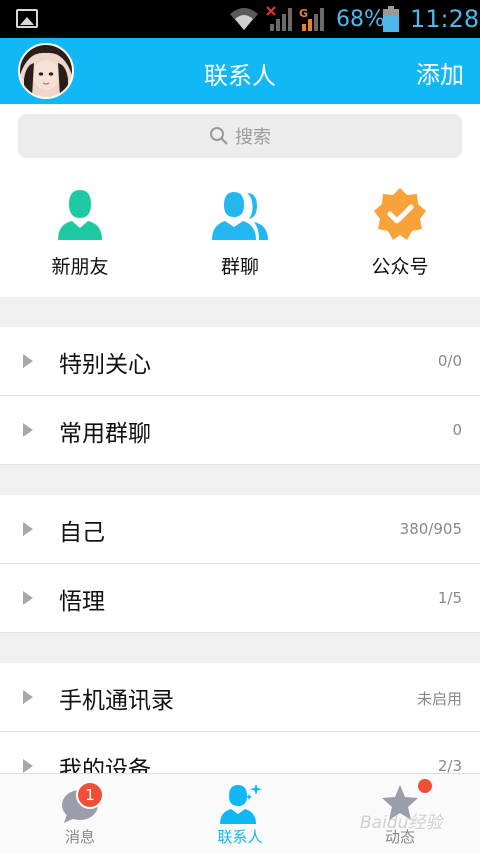  What do you see at coordinates (240, 361) in the screenshot?
I see `group-row-special-care: 特别关心 0/0` at bounding box center [240, 361].